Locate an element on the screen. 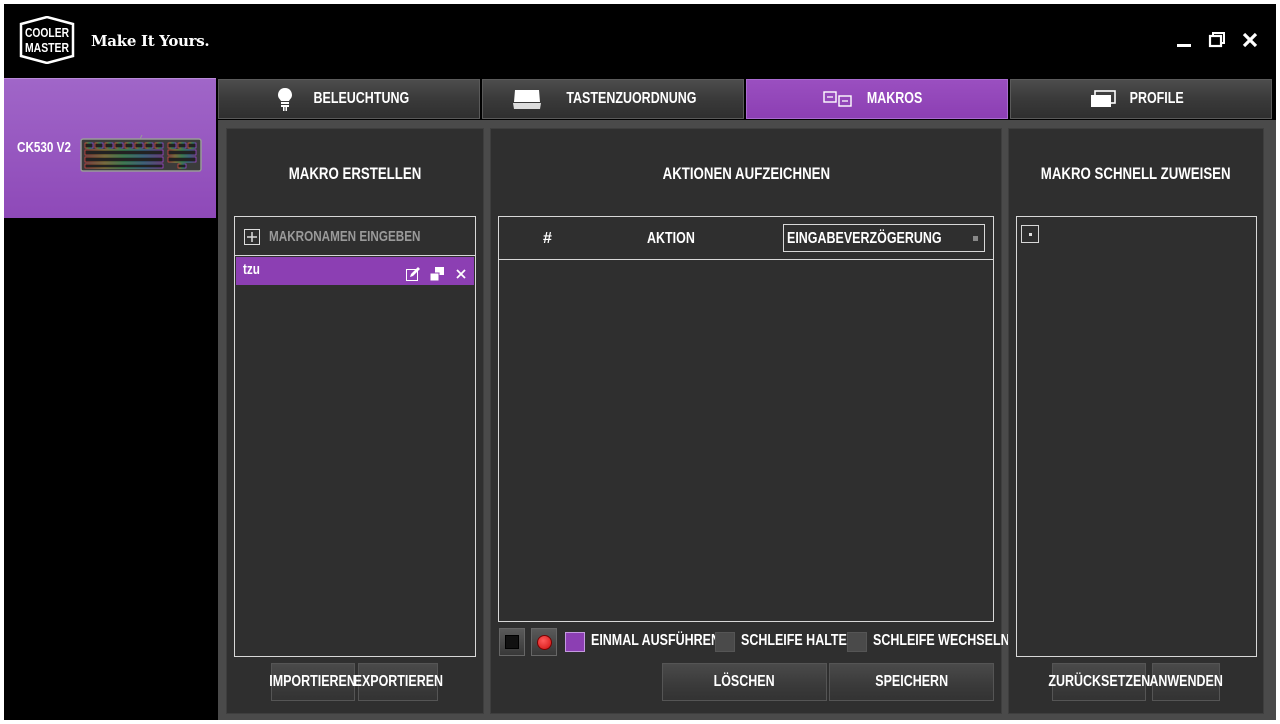  tab-label: MAKROS is located at coordinates (895, 98).